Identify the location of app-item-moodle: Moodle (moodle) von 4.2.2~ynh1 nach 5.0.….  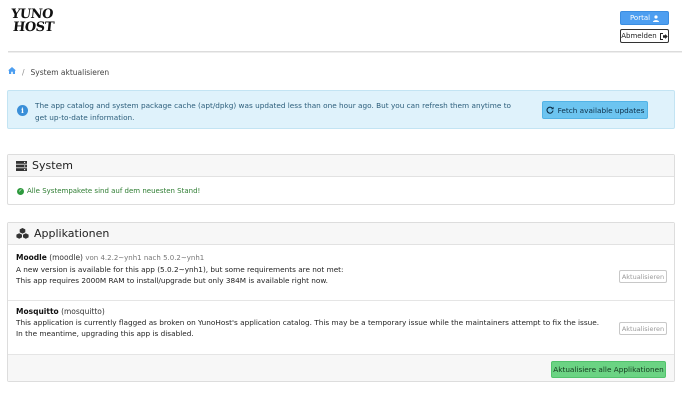
(341, 275).